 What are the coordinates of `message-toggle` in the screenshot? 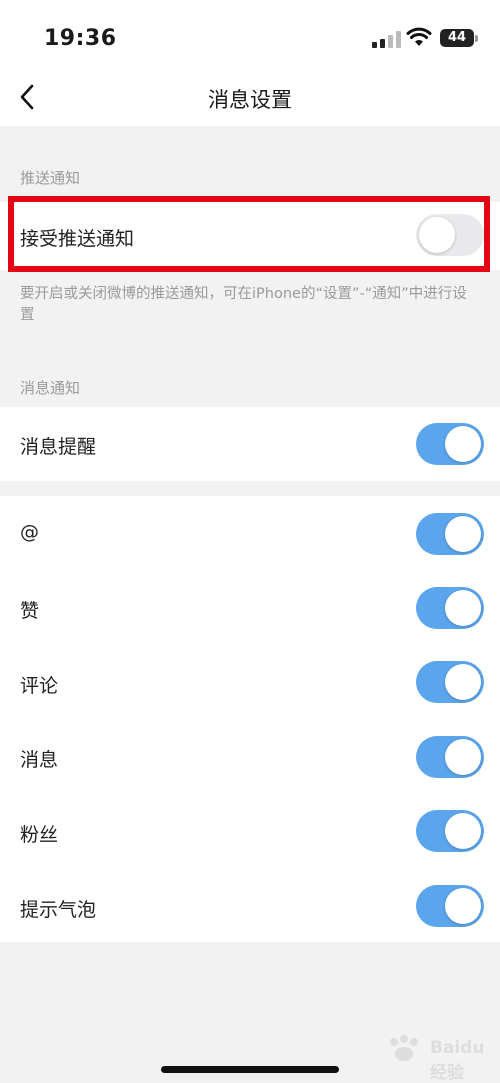 It's located at (450, 757).